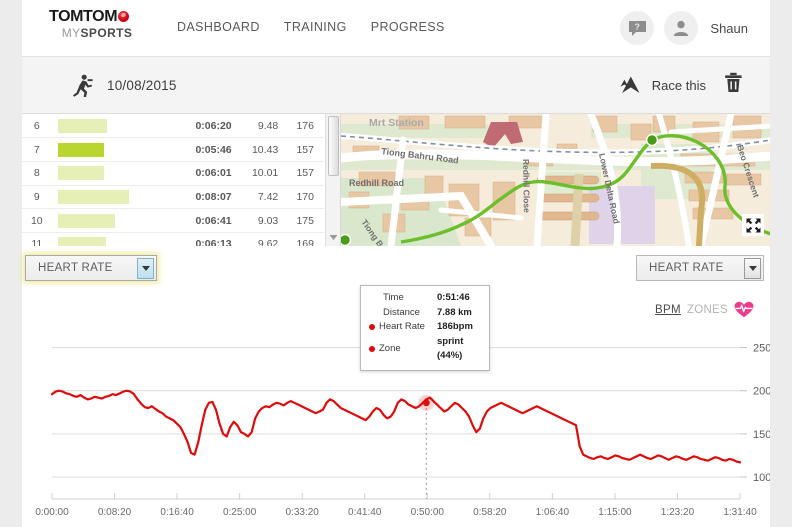 Image resolution: width=792 pixels, height=527 pixels. Describe the element at coordinates (305, 173) in the screenshot. I see `lap-heart-rate: 157` at that location.